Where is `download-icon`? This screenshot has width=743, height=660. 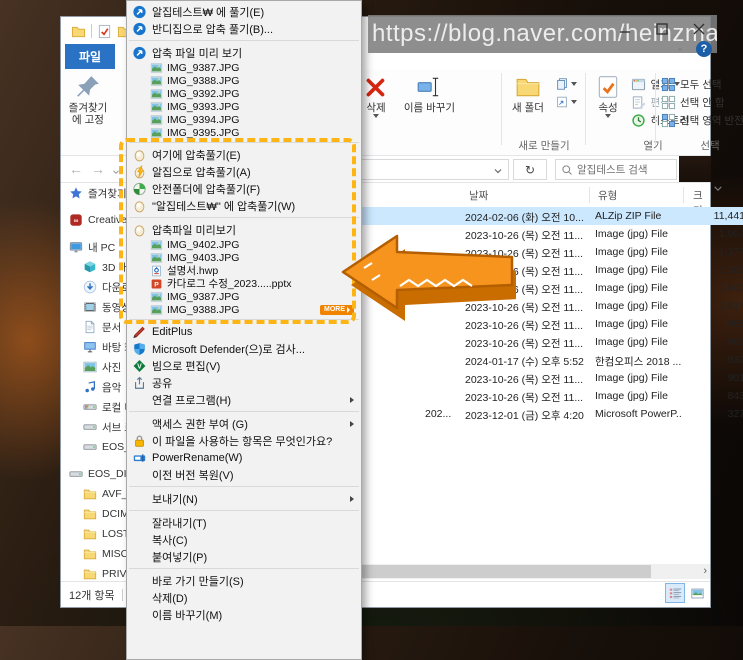 download-icon is located at coordinates (90, 287).